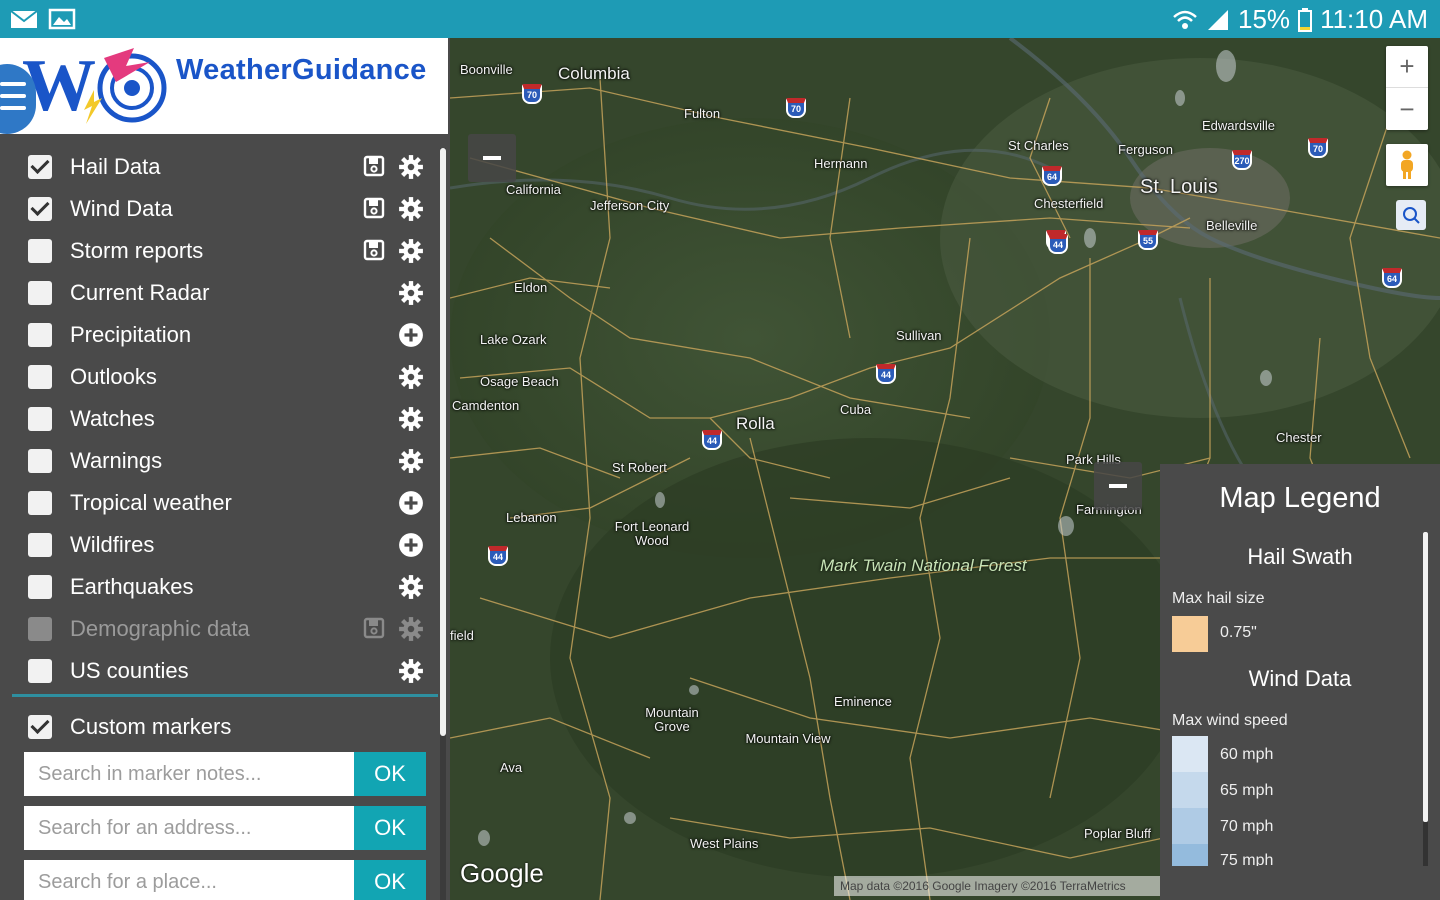 This screenshot has height=900, width=1440. What do you see at coordinates (301, 70) in the screenshot?
I see `brand-name: WeatherGuidance` at bounding box center [301, 70].